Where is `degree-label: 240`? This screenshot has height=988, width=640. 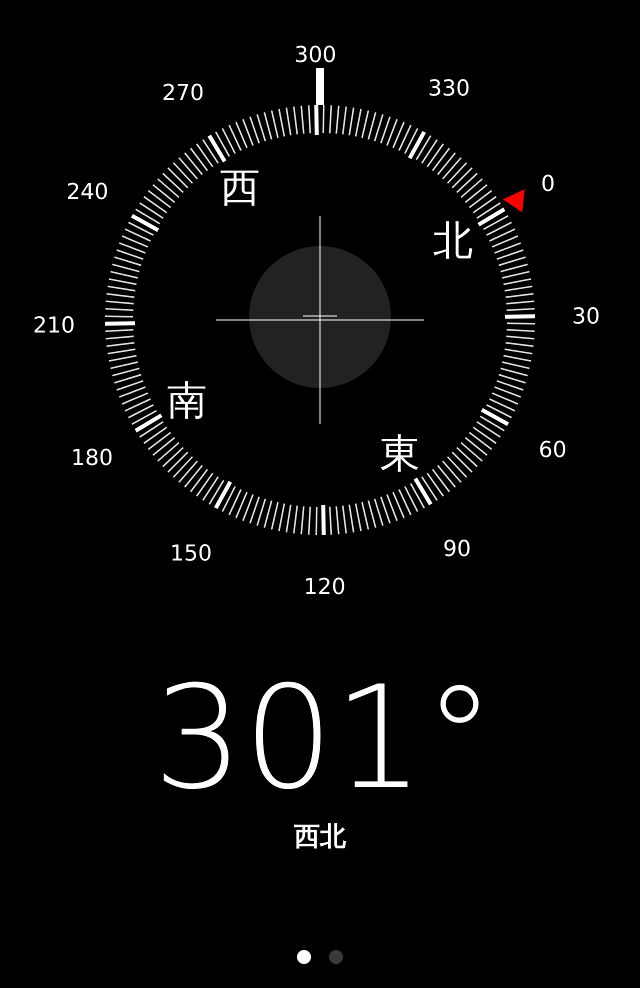 degree-label: 240 is located at coordinates (87, 193).